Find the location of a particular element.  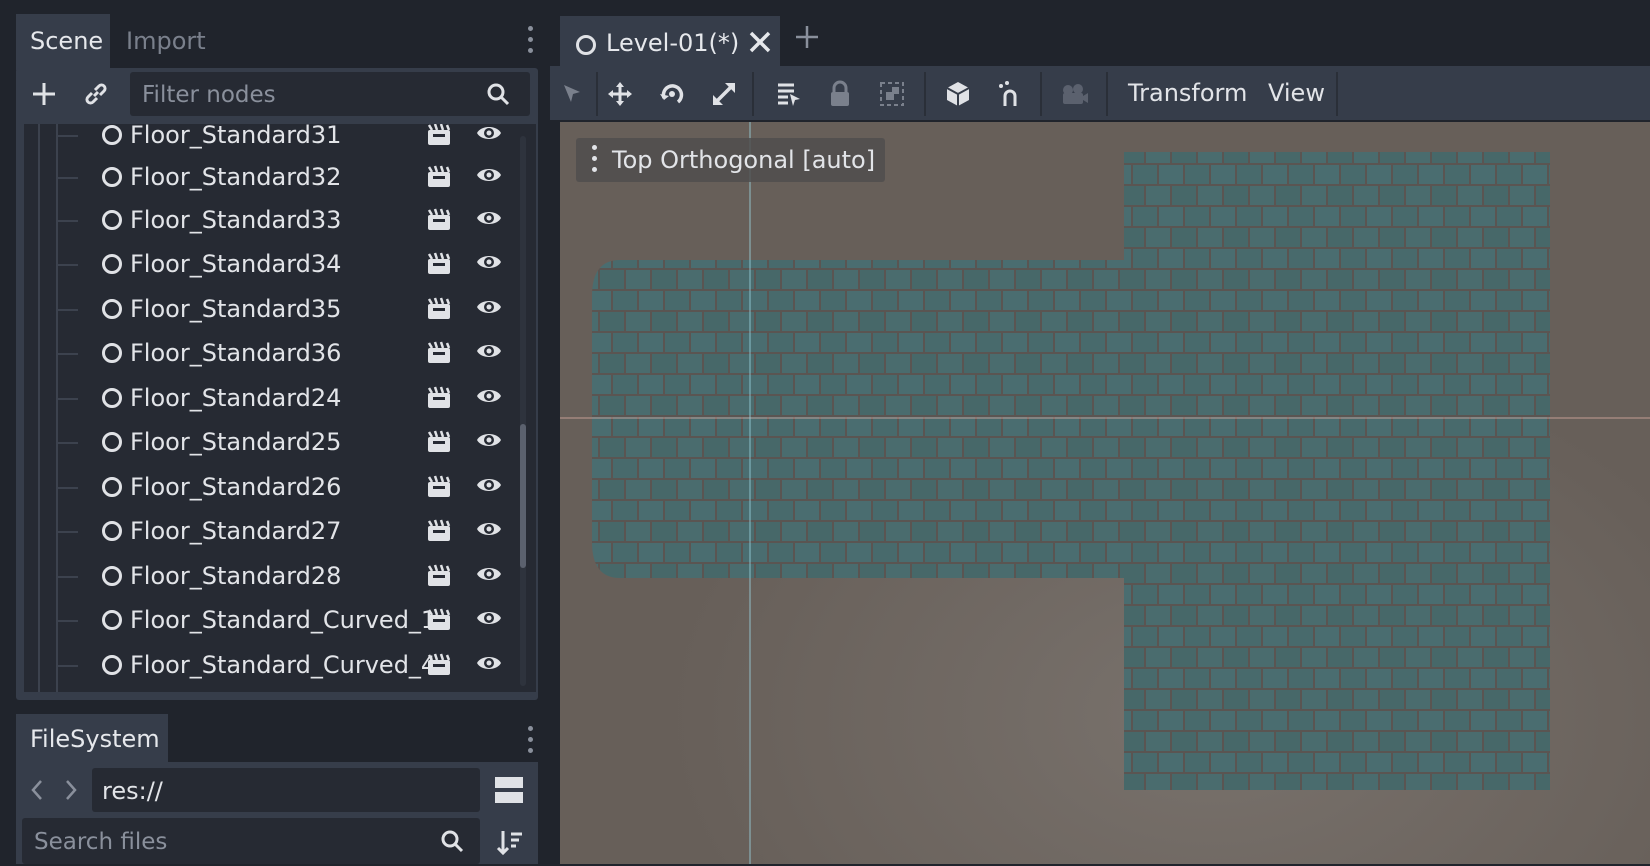

filesystem-dock: FileSystem is located at coordinates (275, 789).